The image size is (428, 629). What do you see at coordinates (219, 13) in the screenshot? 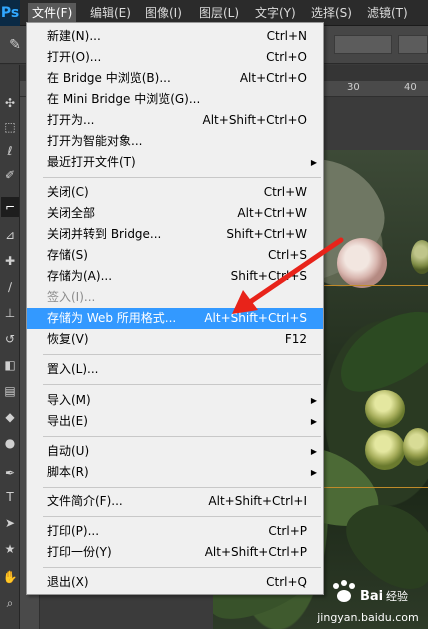
I see `menu-layer: 图层(L)` at bounding box center [219, 13].